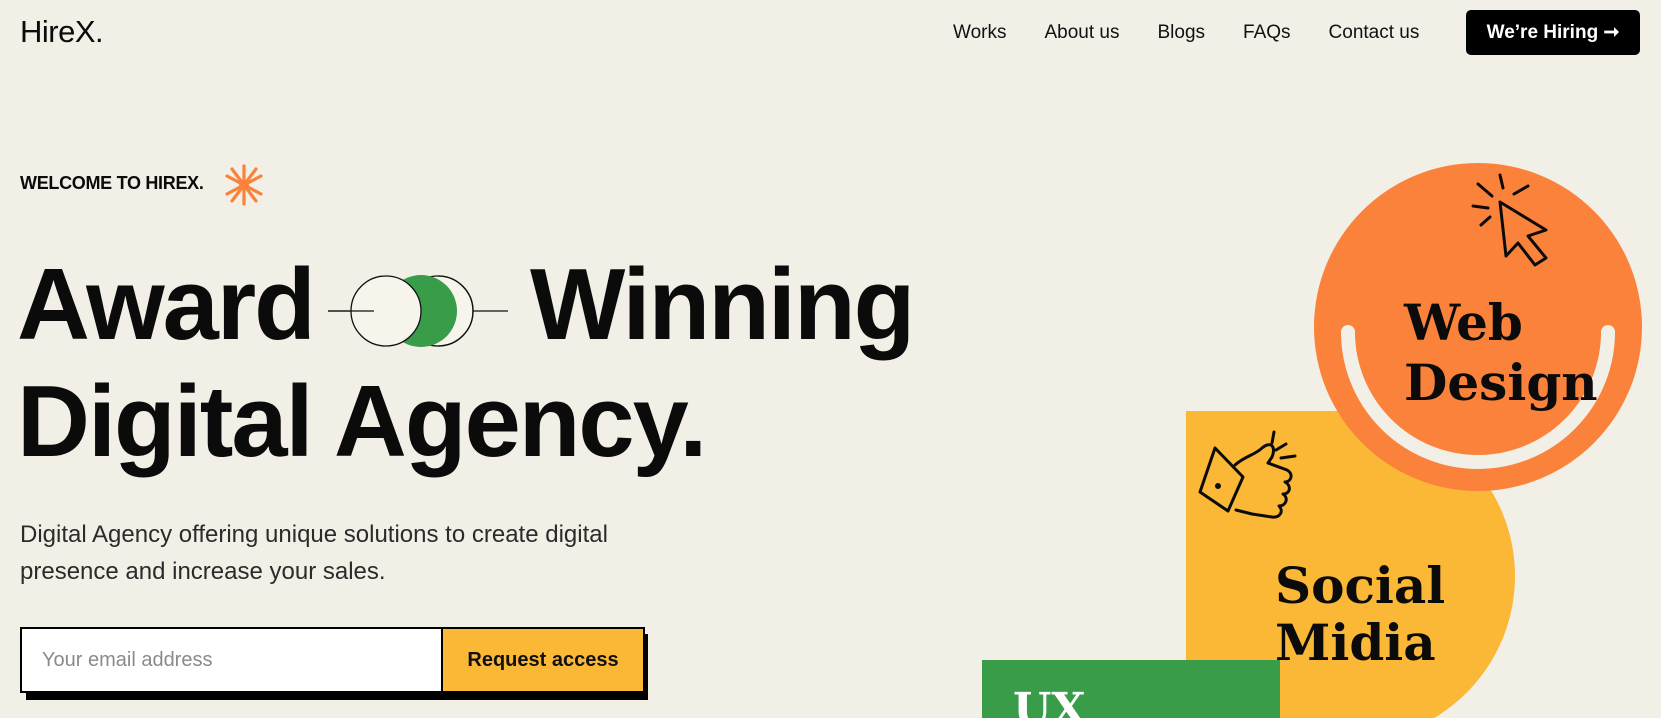 Image resolution: width=1661 pixels, height=718 pixels. What do you see at coordinates (1081, 33) in the screenshot?
I see `nav-link-about-us: About us` at bounding box center [1081, 33].